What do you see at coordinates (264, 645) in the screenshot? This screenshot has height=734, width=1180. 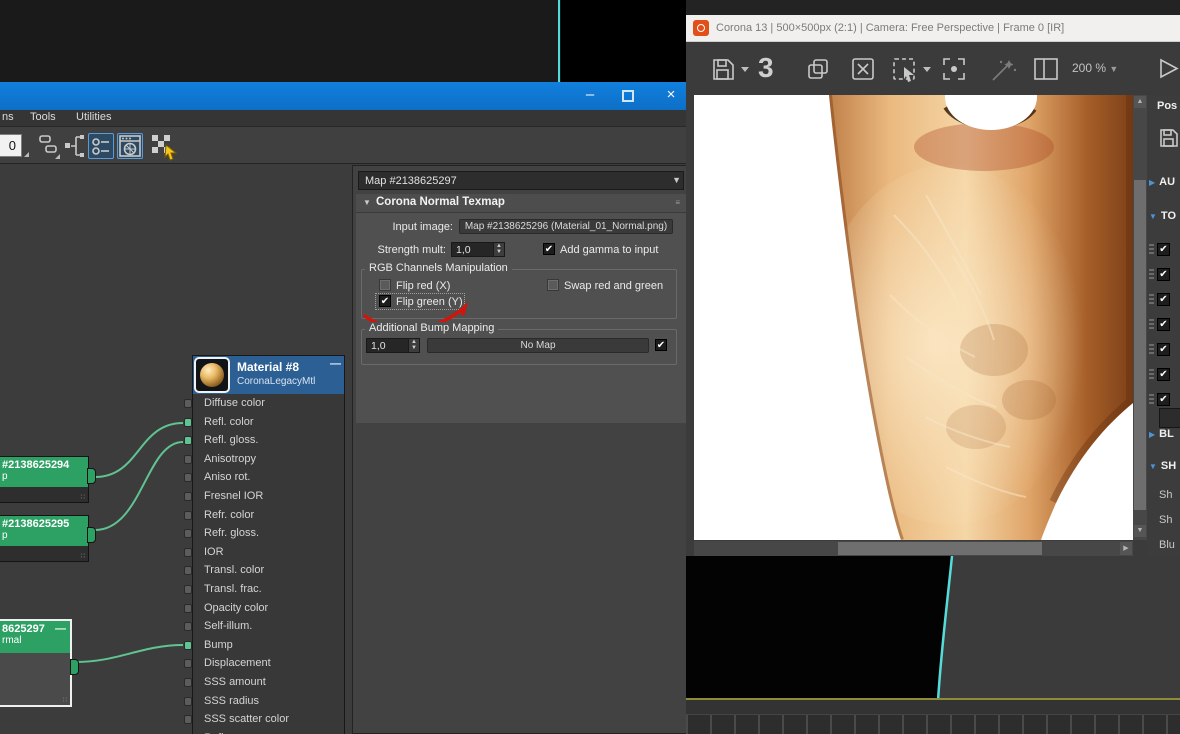 I see `material-slot-row: Bump` at bounding box center [264, 645].